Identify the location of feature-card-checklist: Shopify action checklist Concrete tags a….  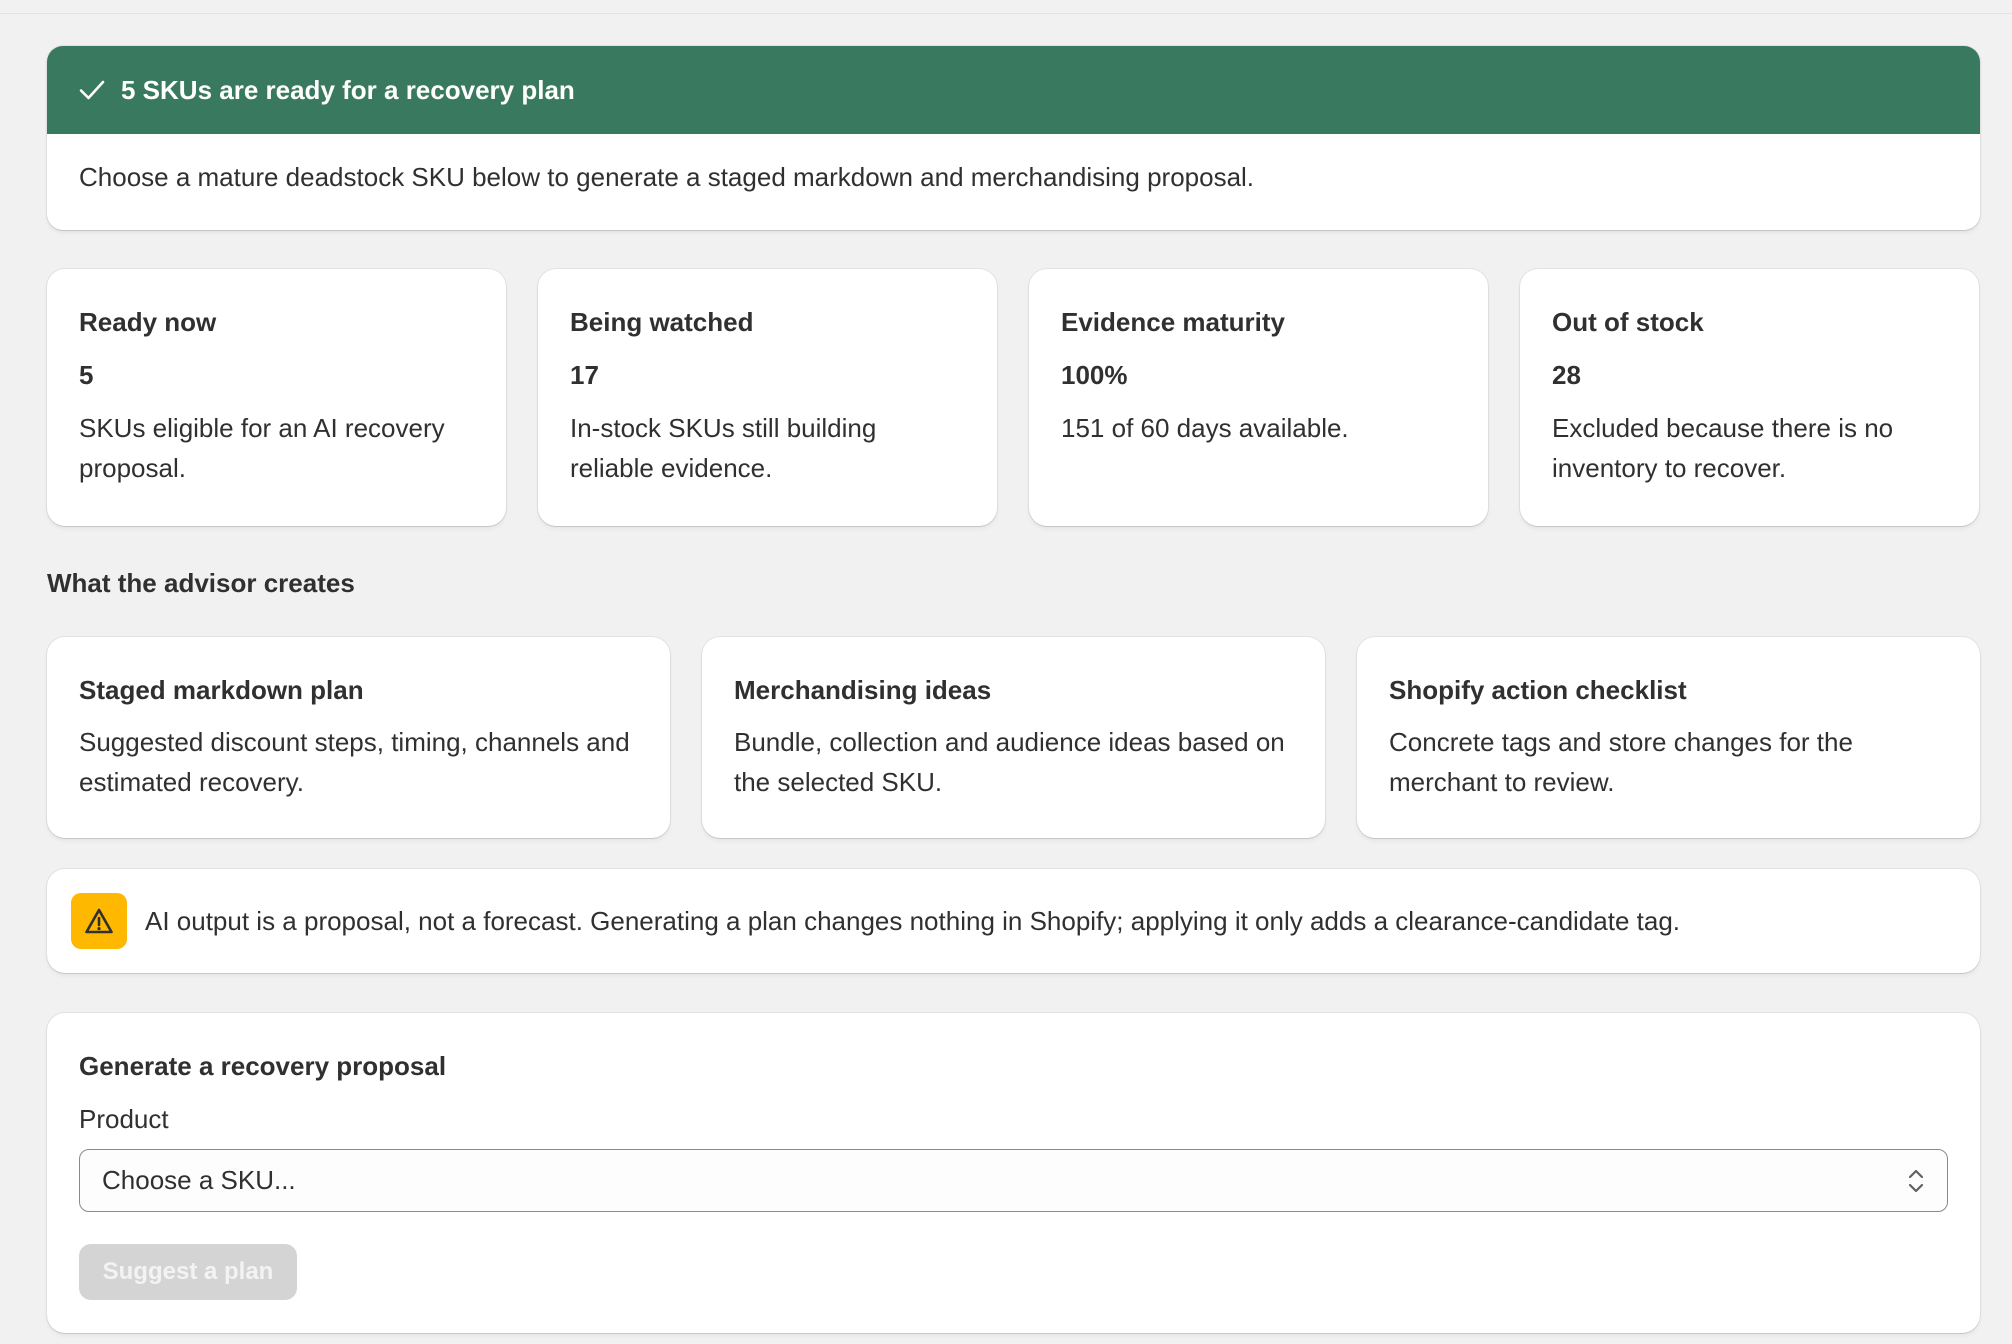
(1668, 737).